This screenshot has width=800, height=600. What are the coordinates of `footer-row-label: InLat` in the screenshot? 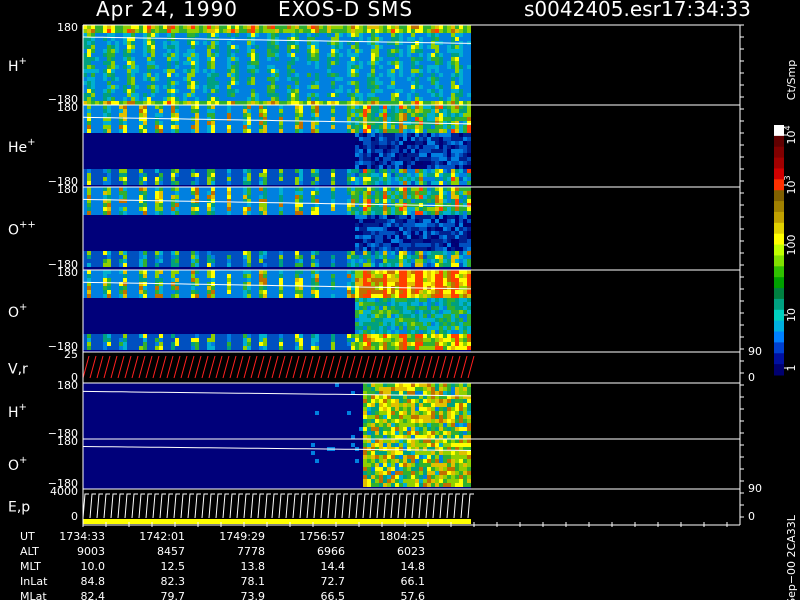 It's located at (34, 581).